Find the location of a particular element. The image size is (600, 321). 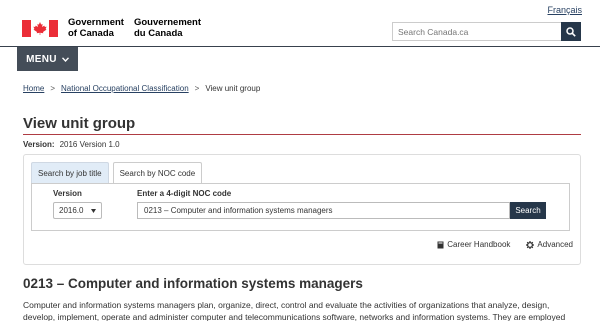

version-info: Version: 2016 Version 1.0 is located at coordinates (71, 144).